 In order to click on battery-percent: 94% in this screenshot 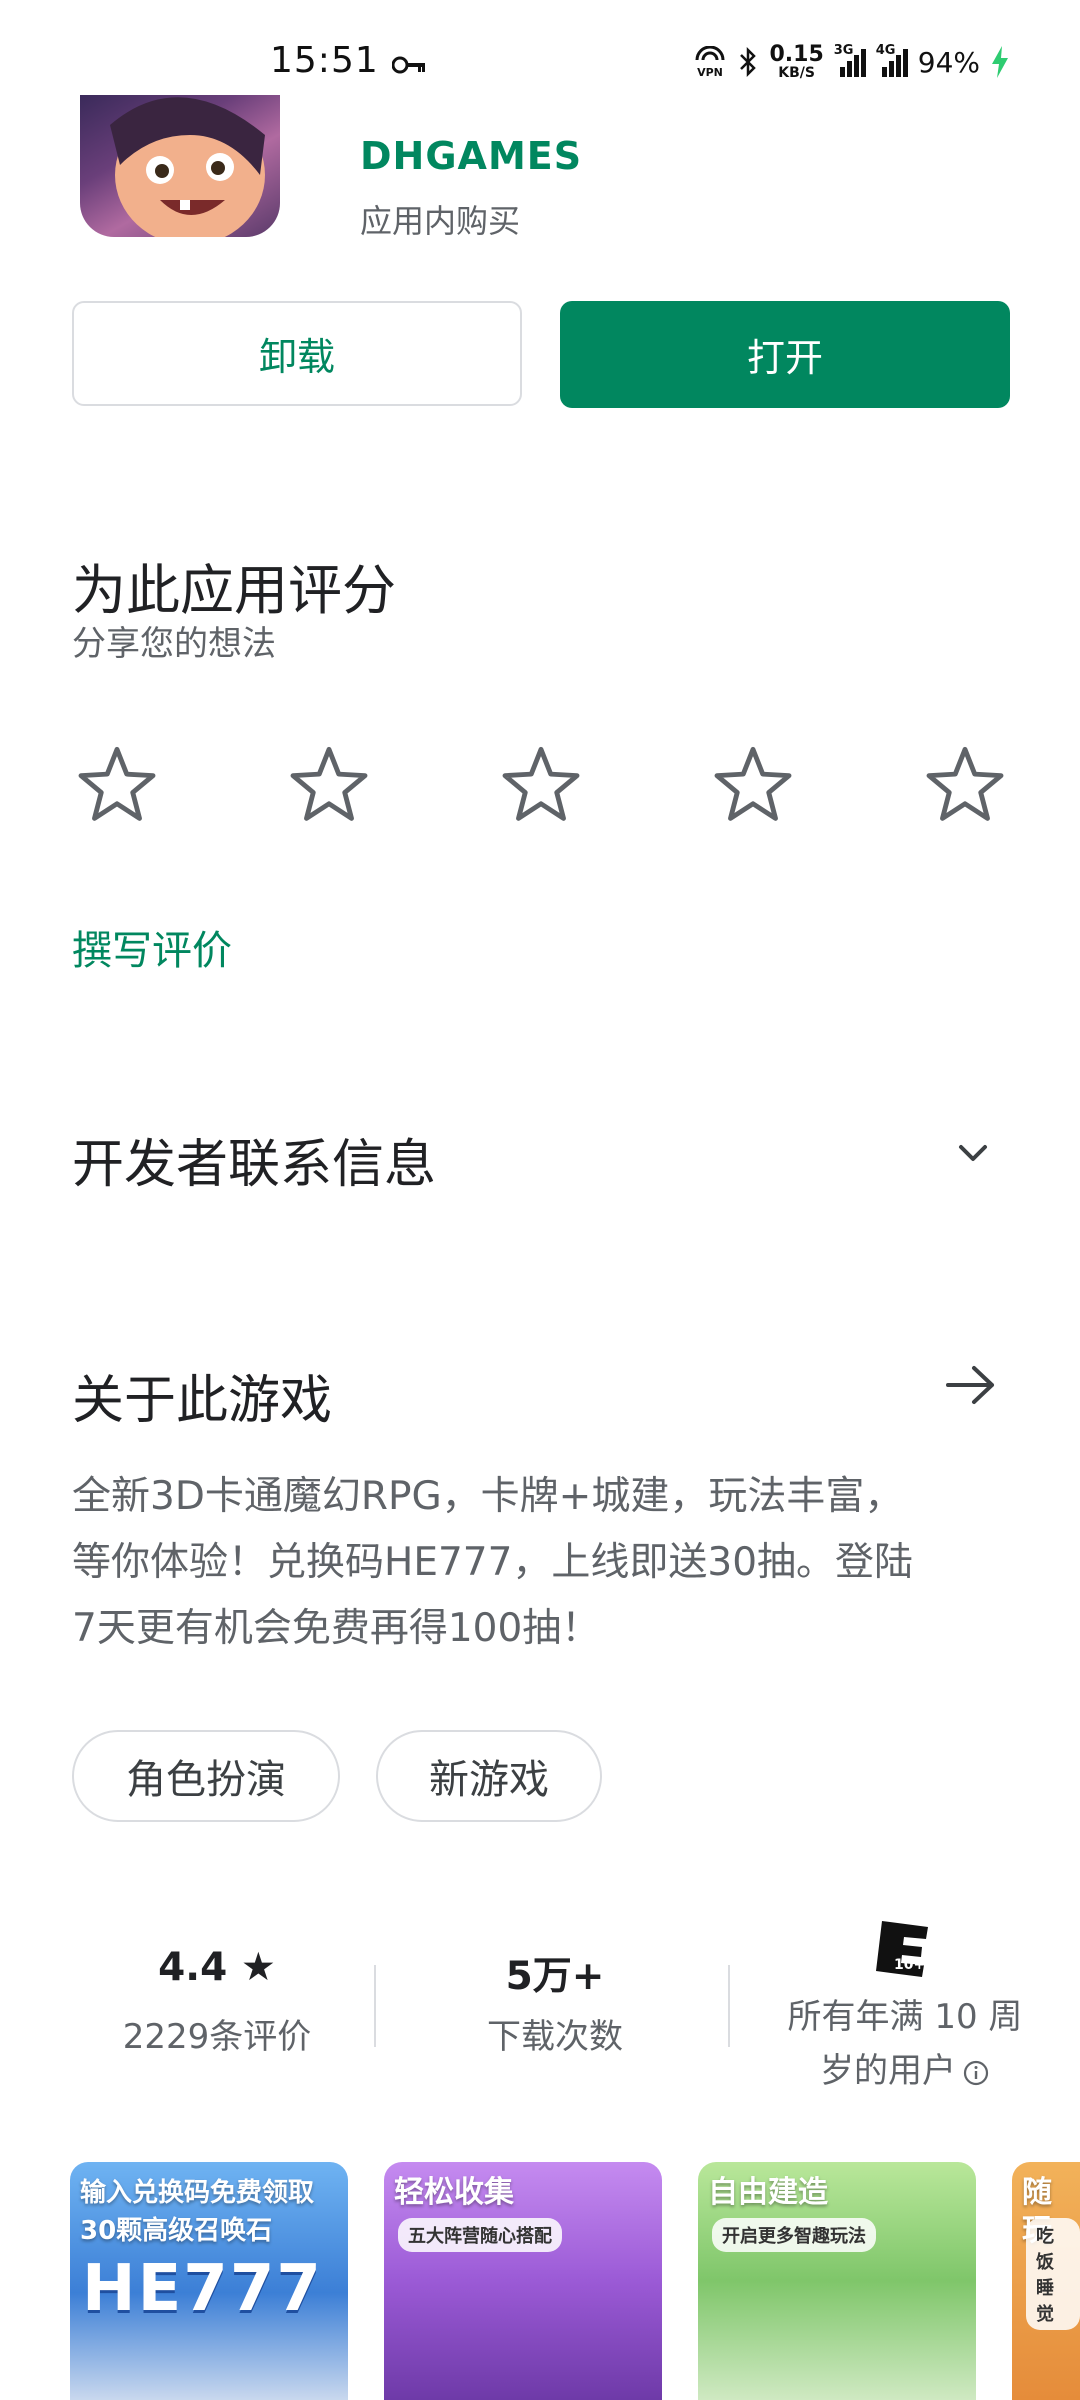, I will do `click(948, 62)`.